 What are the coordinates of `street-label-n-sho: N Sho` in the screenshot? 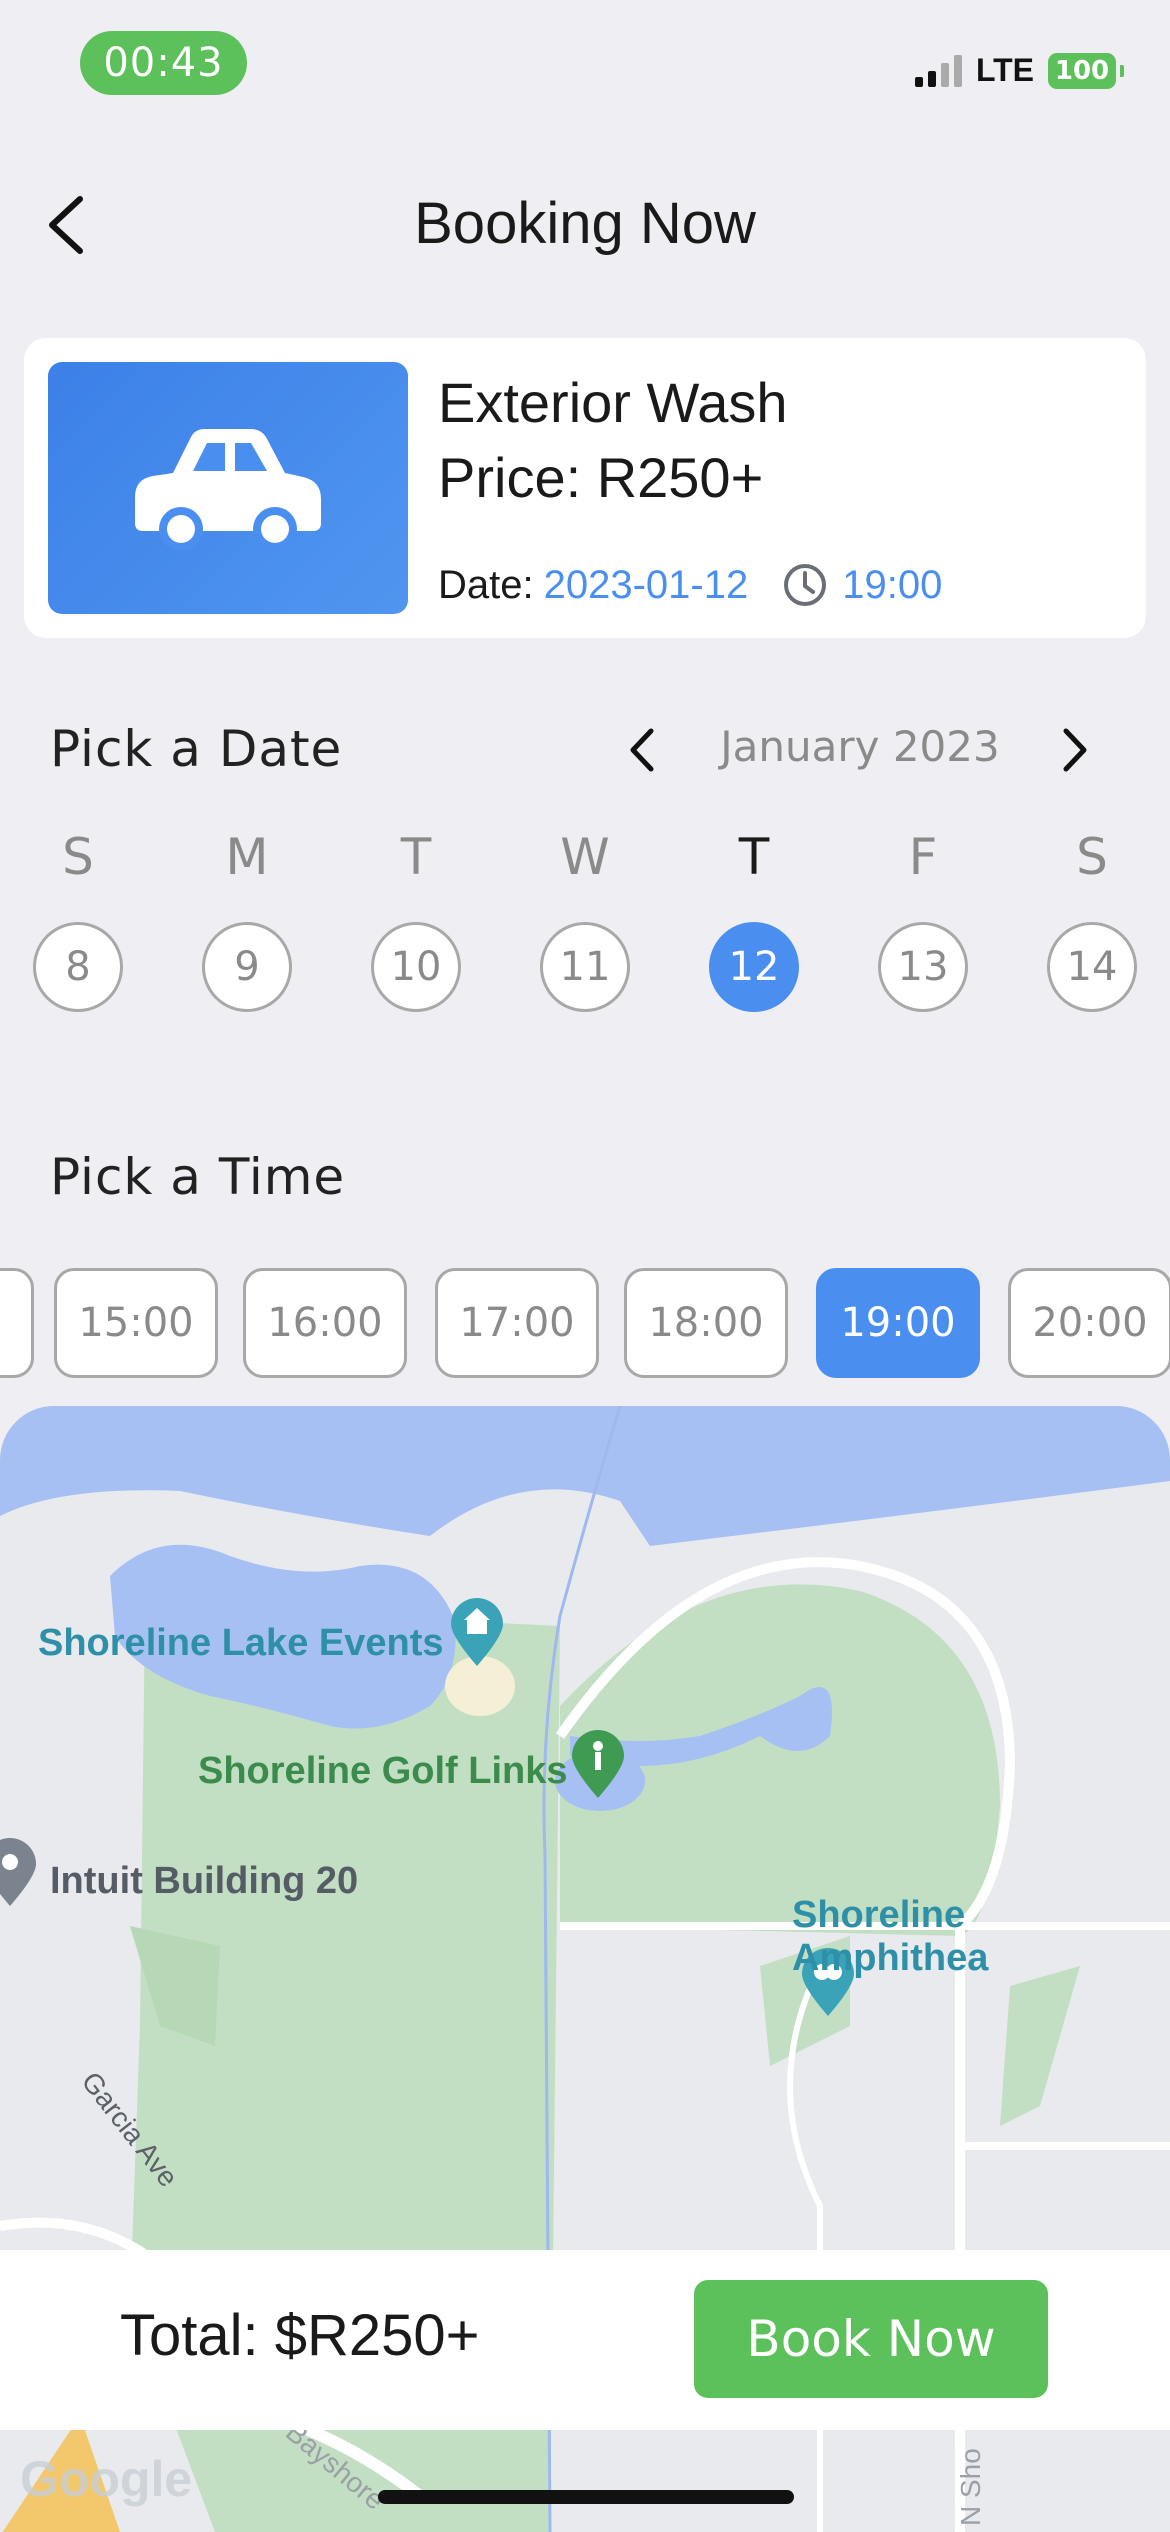 It's located at (970, 2487).